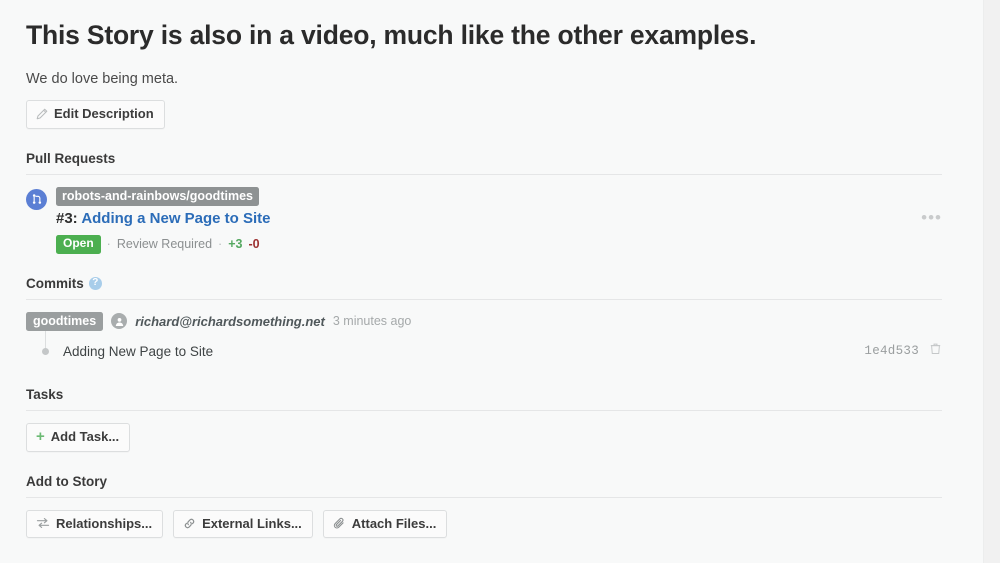 This screenshot has width=1000, height=563. Describe the element at coordinates (484, 398) in the screenshot. I see `tasks-heading: Tasks` at that location.